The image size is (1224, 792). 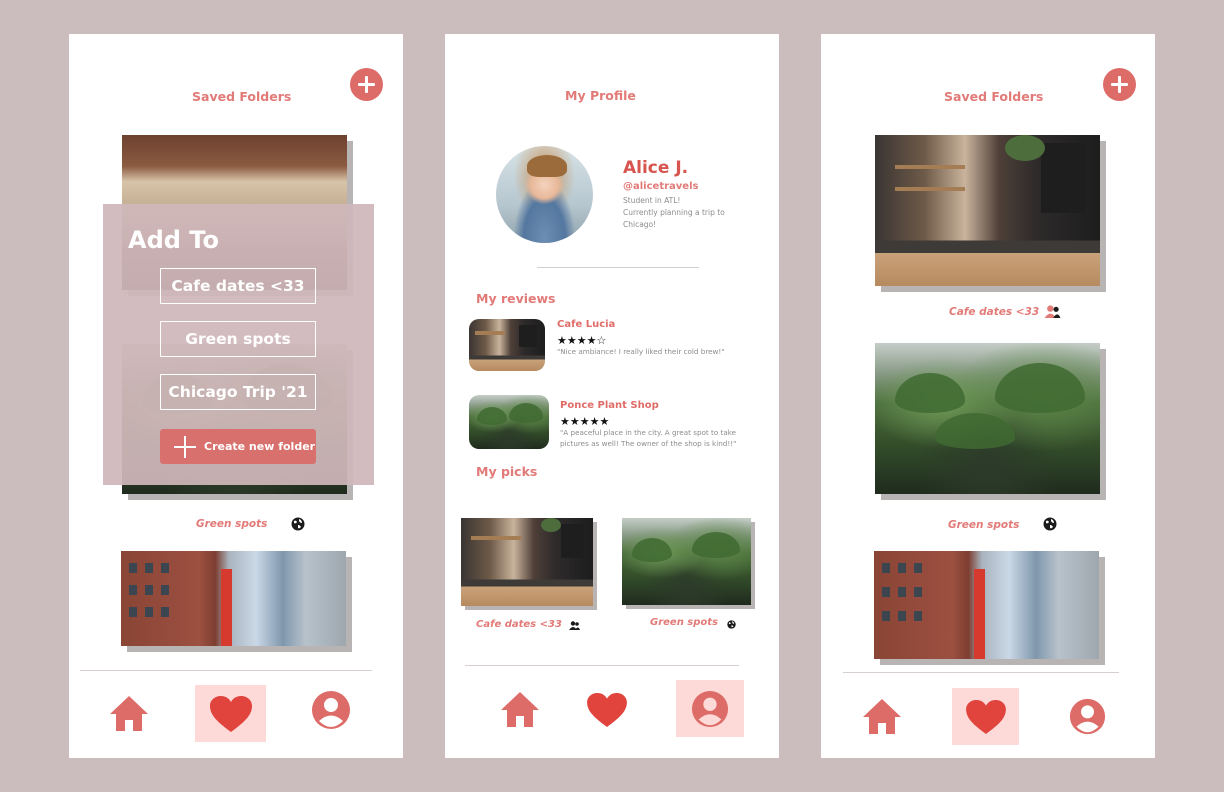 I want to click on bio-line: Student in ATL!, so click(x=652, y=200).